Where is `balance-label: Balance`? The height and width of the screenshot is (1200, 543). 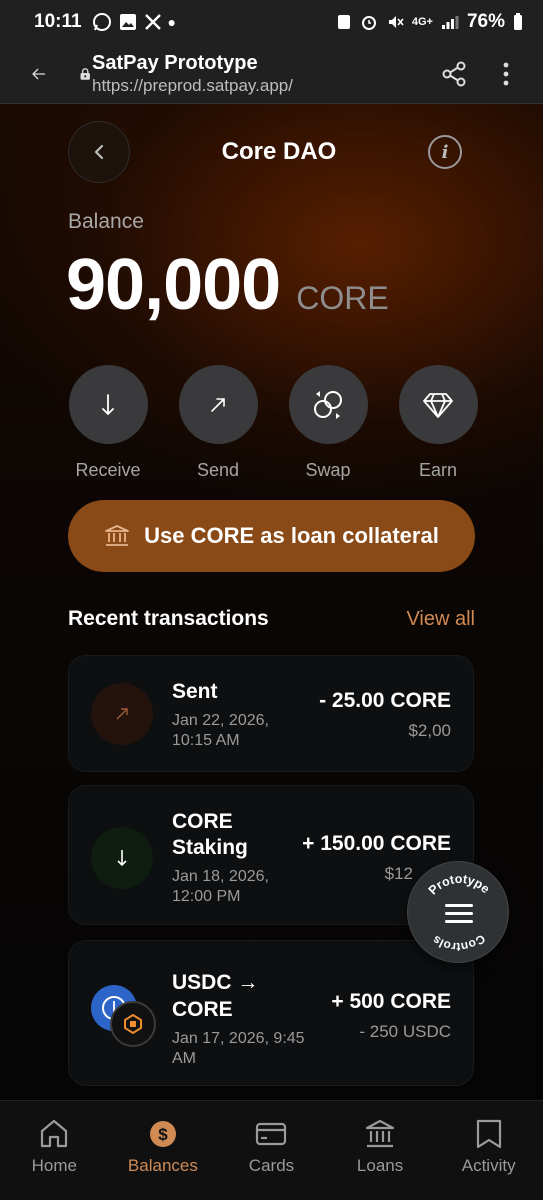
balance-label: Balance is located at coordinates (106, 221).